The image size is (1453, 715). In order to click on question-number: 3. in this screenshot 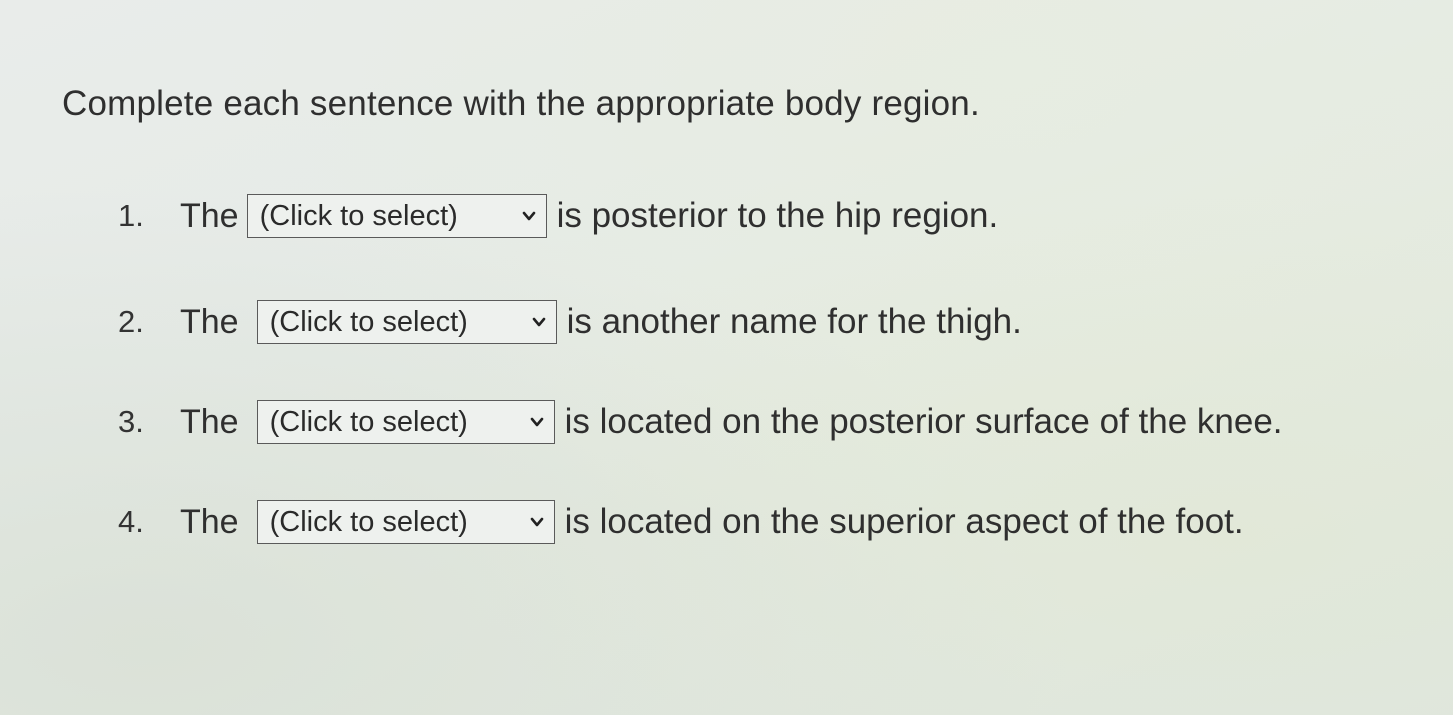, I will do `click(131, 421)`.